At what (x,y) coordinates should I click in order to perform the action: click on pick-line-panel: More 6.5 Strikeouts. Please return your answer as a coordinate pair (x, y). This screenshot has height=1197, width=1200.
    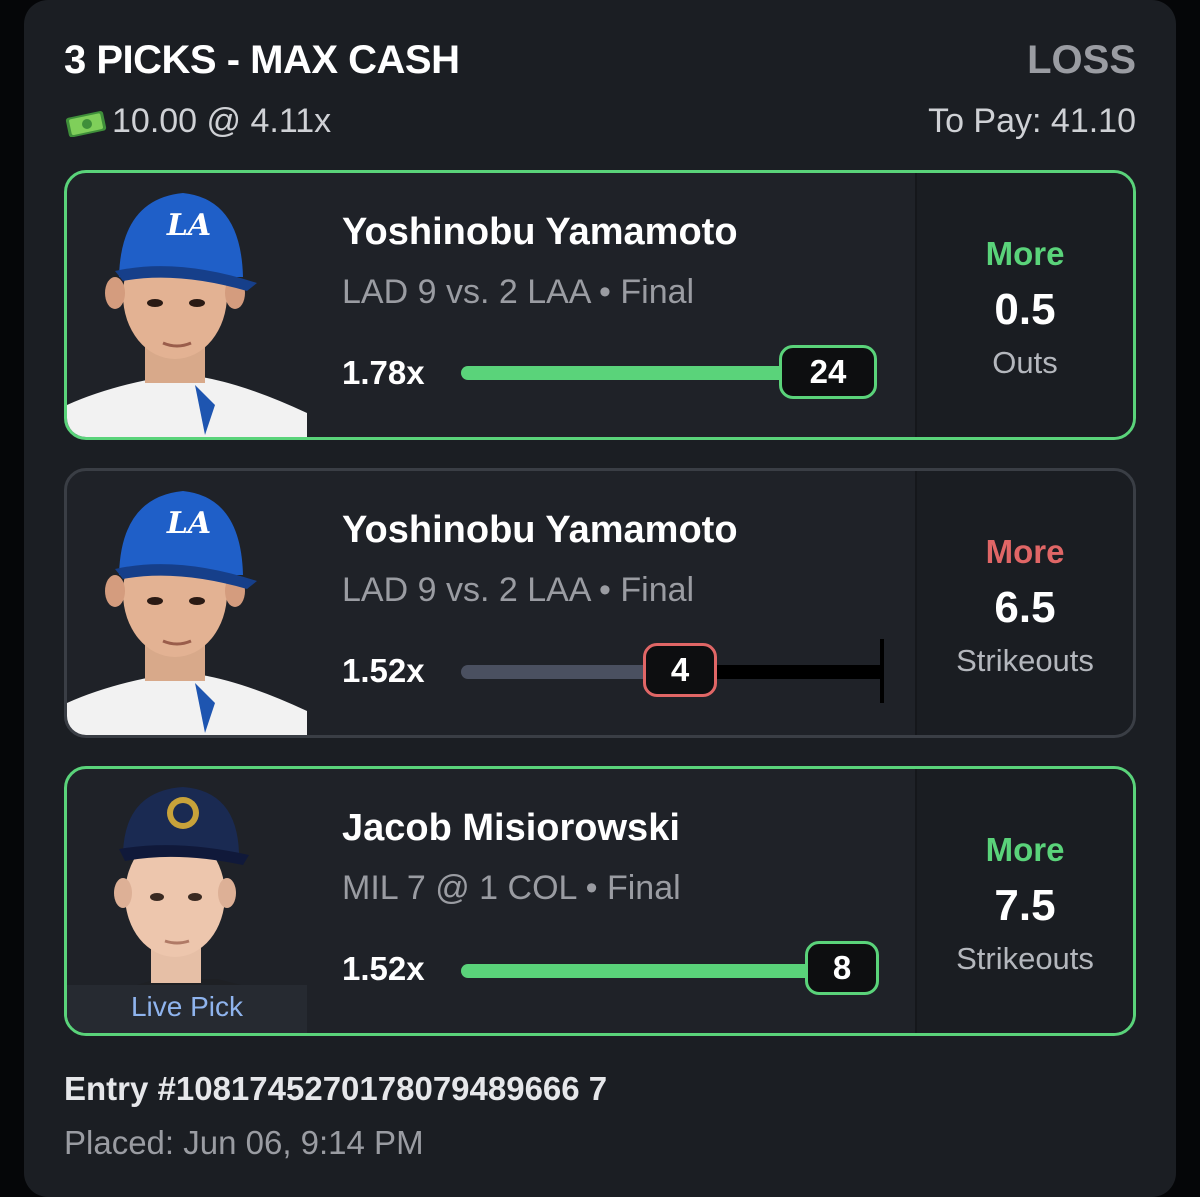
    Looking at the image, I should click on (1024, 603).